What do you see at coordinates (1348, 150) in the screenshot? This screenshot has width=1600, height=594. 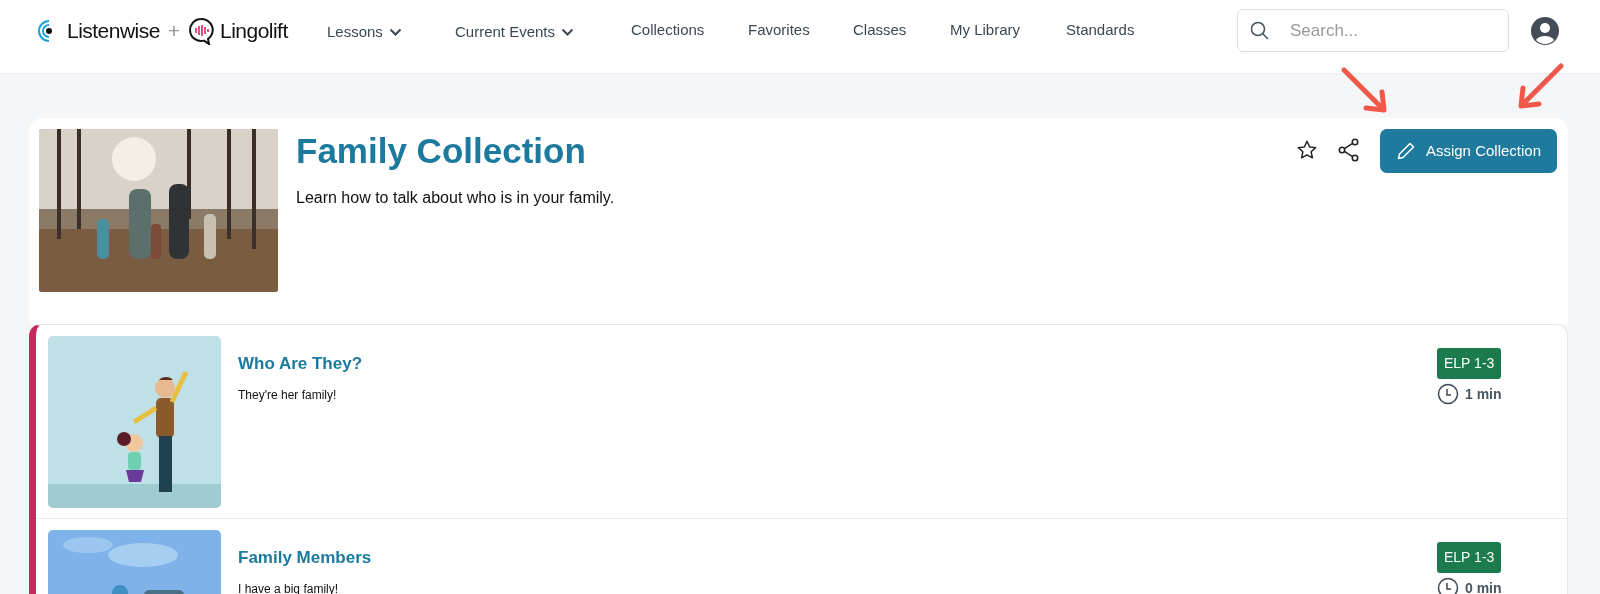 I see `share-icon` at bounding box center [1348, 150].